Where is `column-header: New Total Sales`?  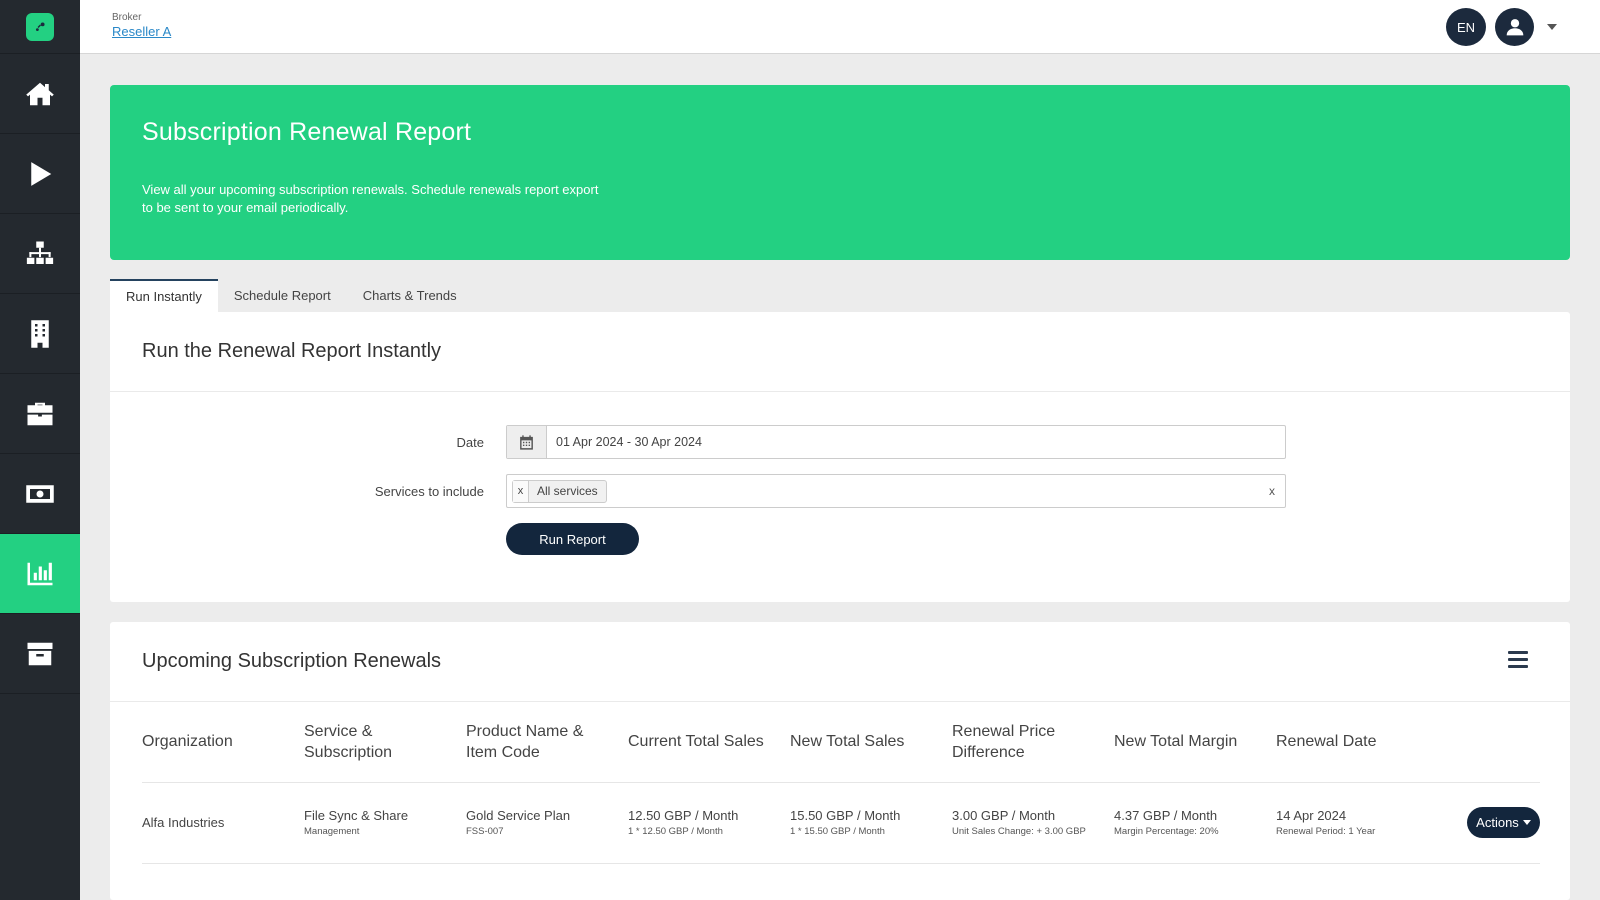
column-header: New Total Sales is located at coordinates (871, 742).